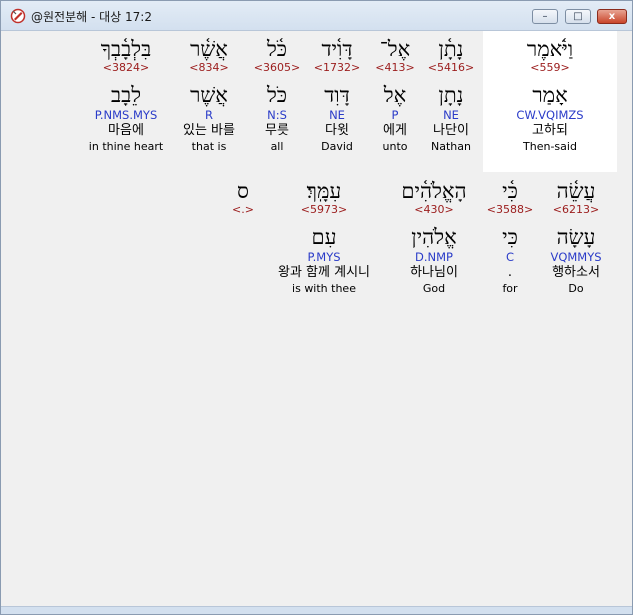  What do you see at coordinates (550, 146) in the screenshot?
I see `english-gloss: Then-said` at bounding box center [550, 146].